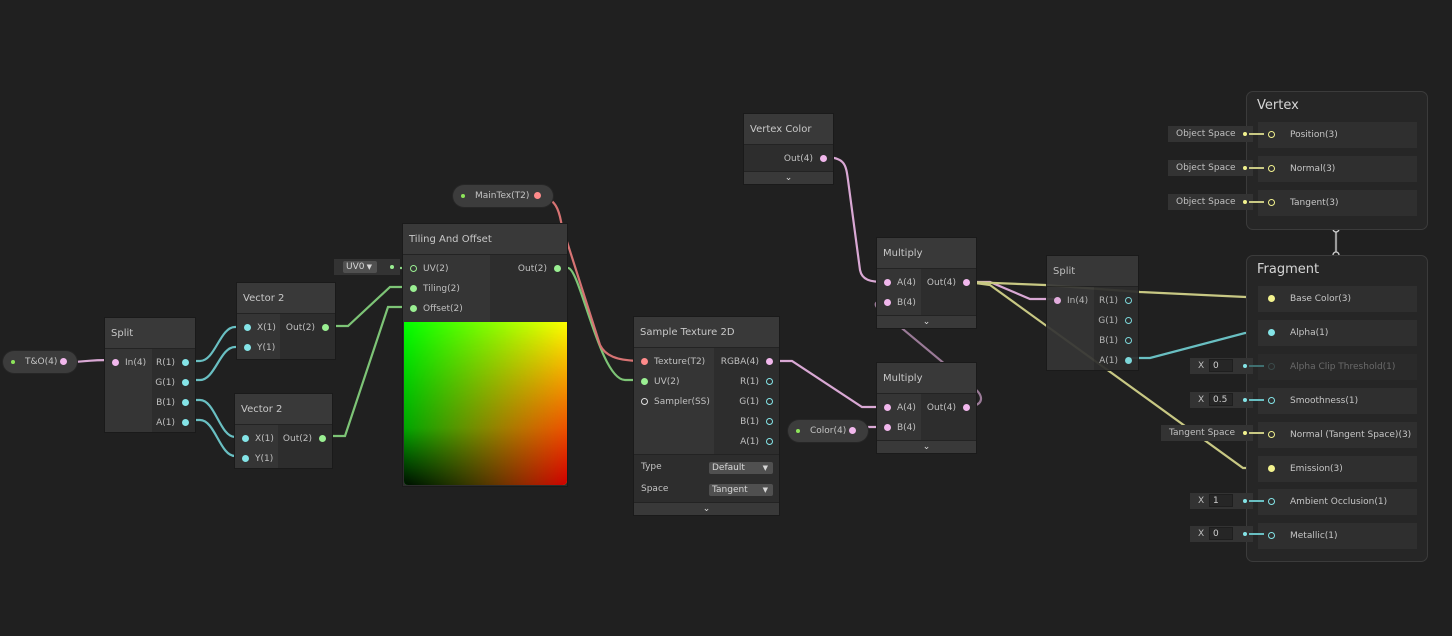  What do you see at coordinates (360, 267) in the screenshot?
I see `uv-channel-dropdown: UV0 ▼` at bounding box center [360, 267].